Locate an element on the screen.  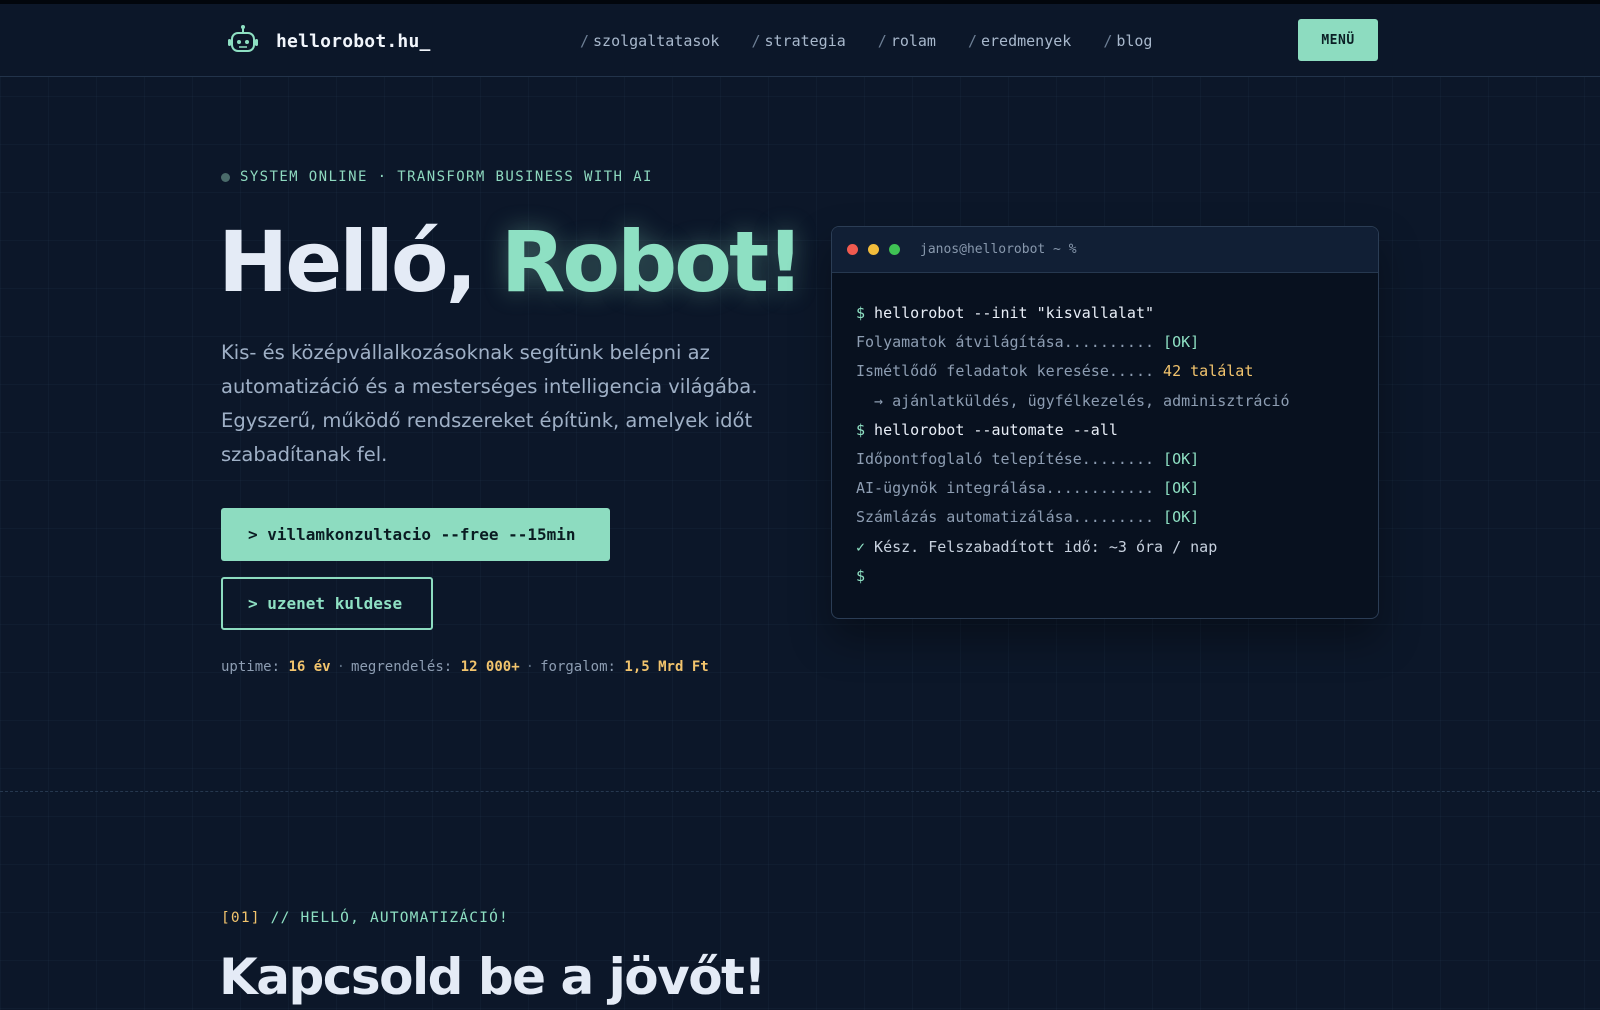
nav-item-szolgaltatasok: / szolgaltatasok is located at coordinates (649, 41).